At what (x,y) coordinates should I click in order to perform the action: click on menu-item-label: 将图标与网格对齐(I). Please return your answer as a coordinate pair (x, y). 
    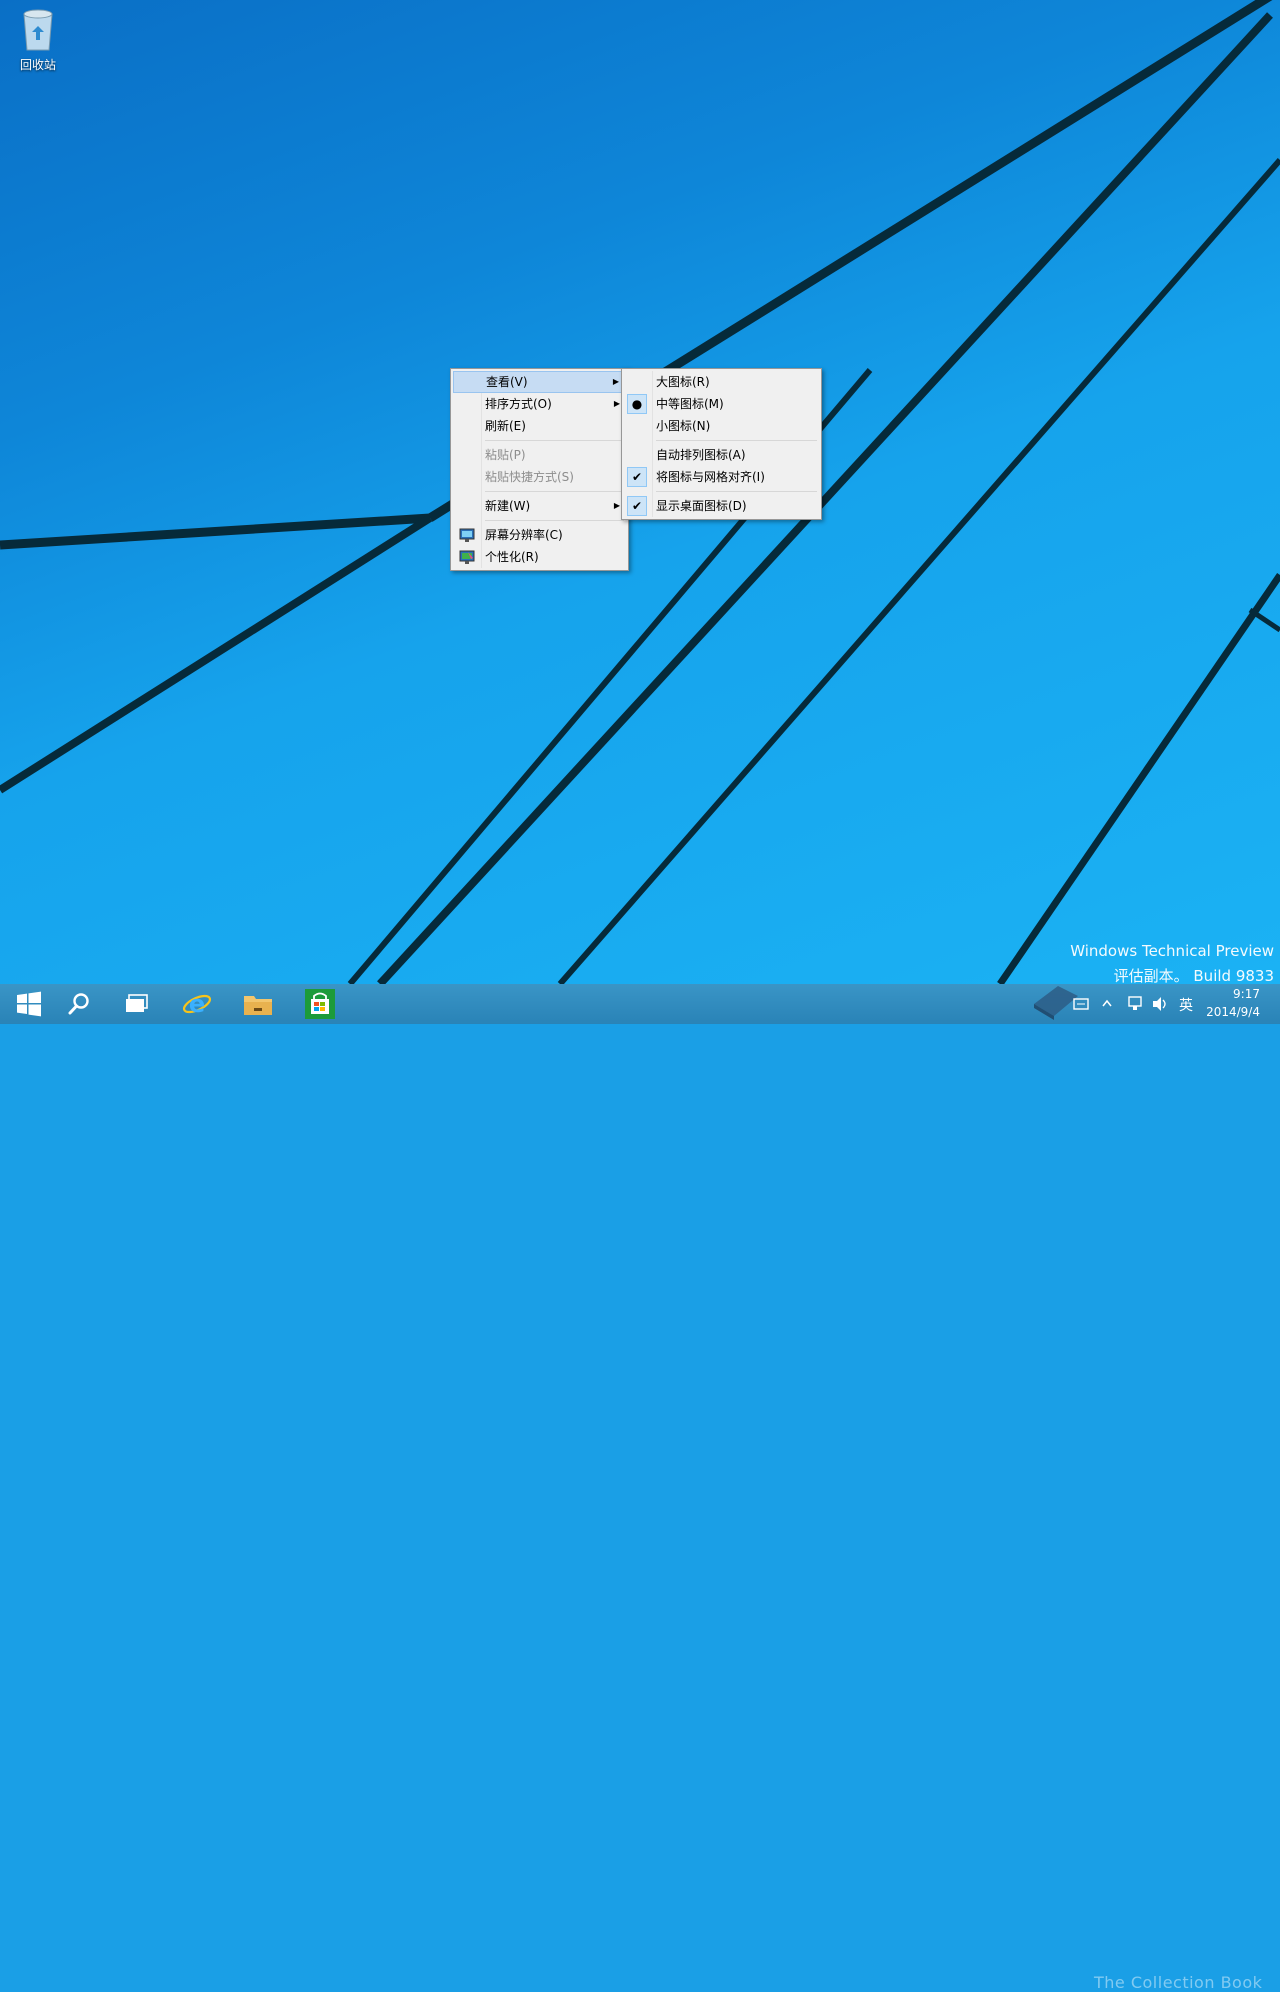
    Looking at the image, I should click on (710, 477).